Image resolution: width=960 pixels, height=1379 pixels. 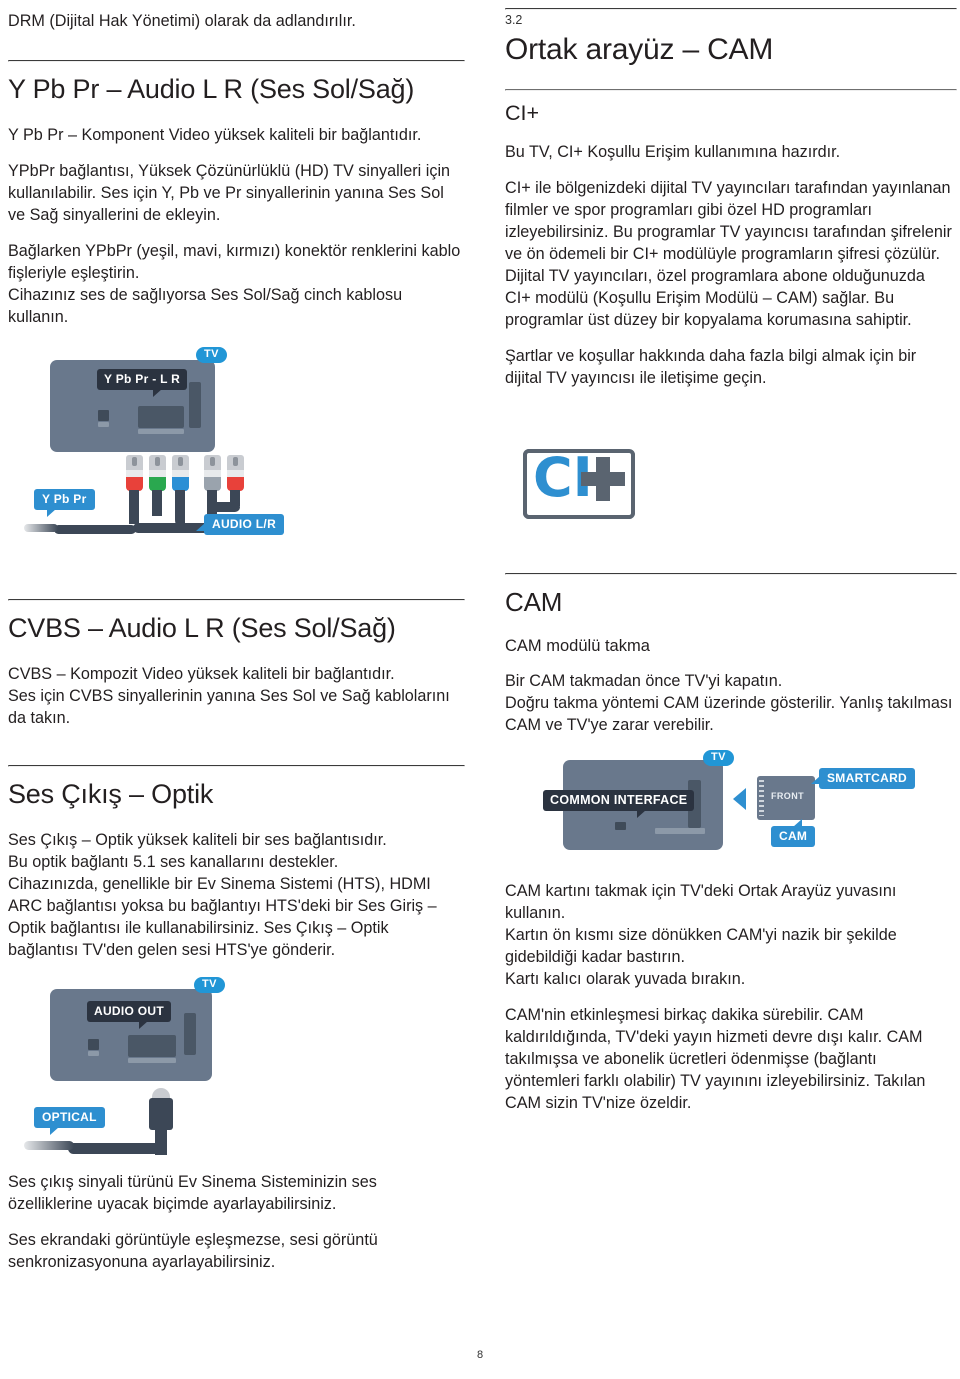 I want to click on av-slot-shadow-icon, so click(x=161, y=432).